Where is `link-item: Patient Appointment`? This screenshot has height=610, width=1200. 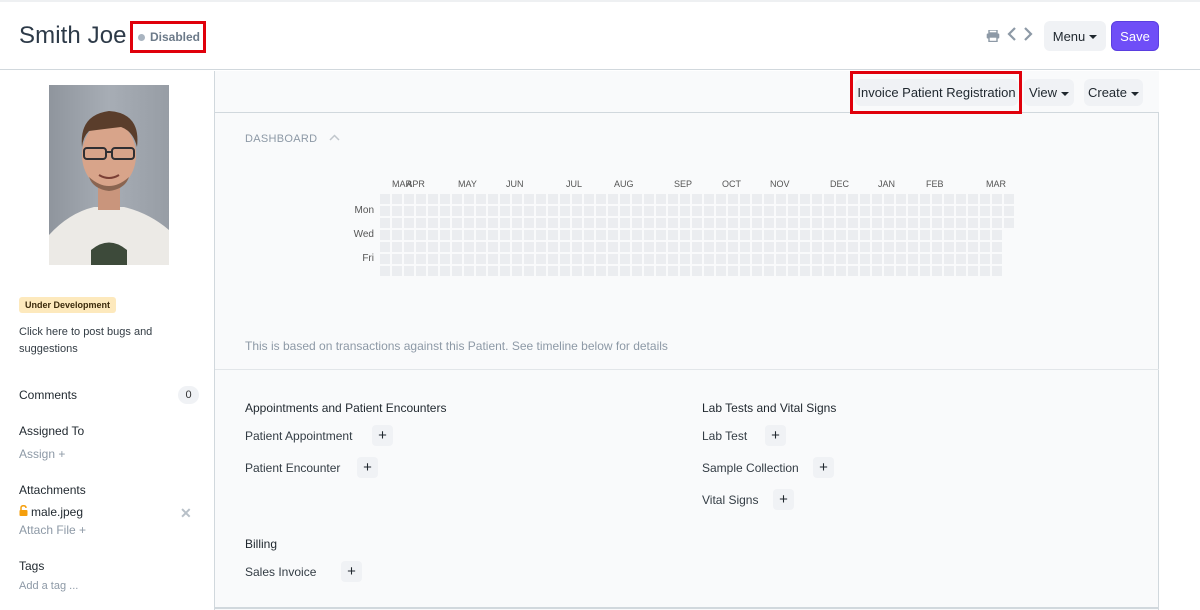
link-item: Patient Appointment is located at coordinates (298, 436).